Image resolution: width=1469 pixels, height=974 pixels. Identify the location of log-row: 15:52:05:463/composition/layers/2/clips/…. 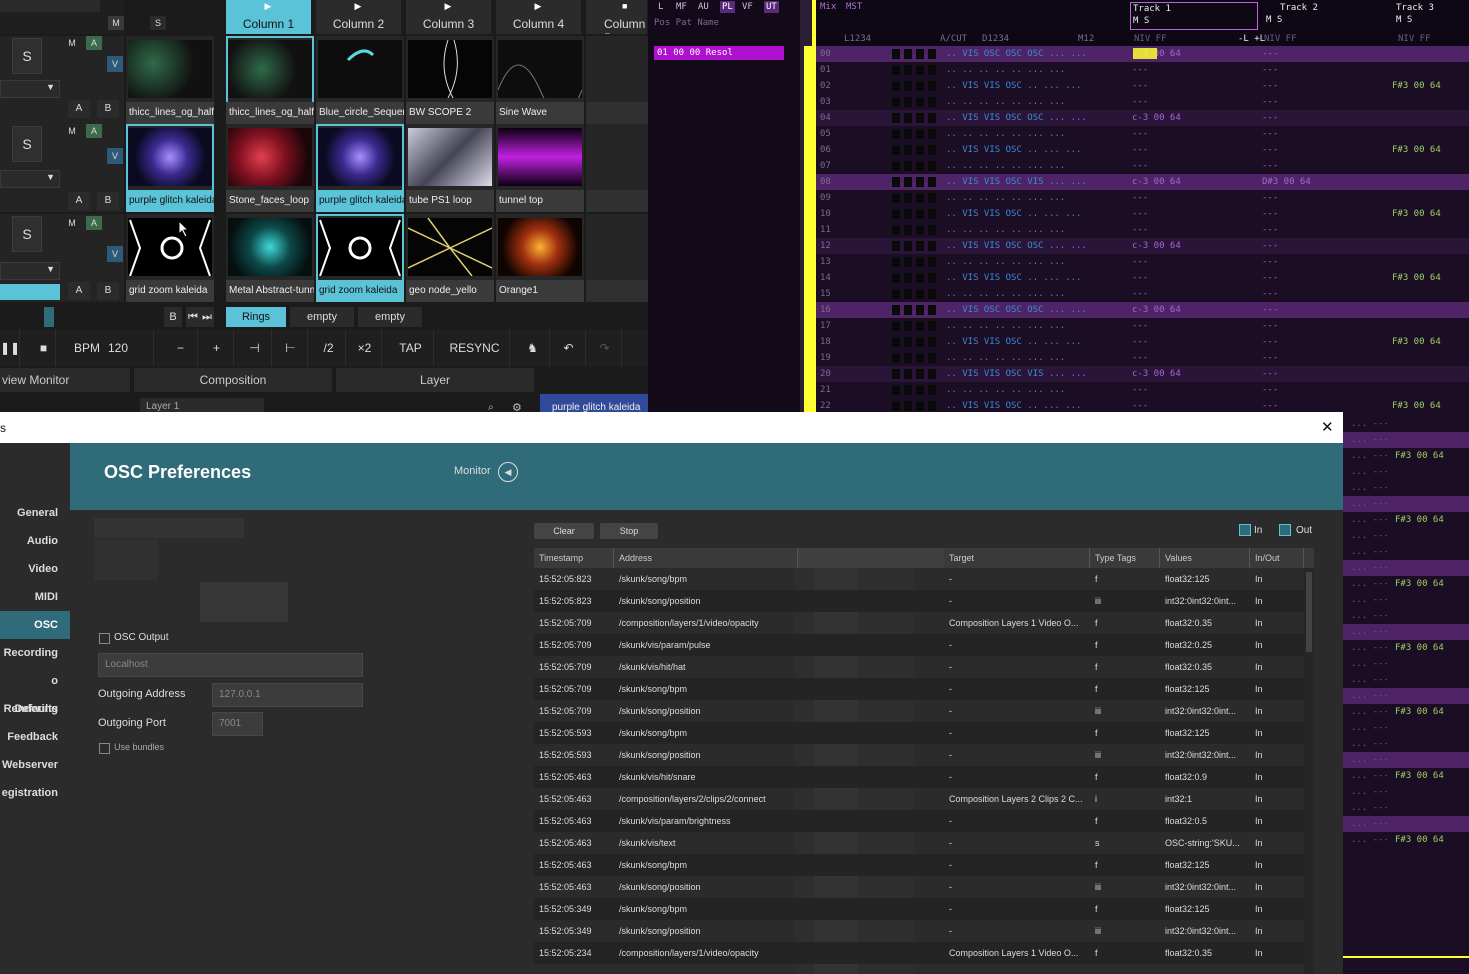
(919, 799).